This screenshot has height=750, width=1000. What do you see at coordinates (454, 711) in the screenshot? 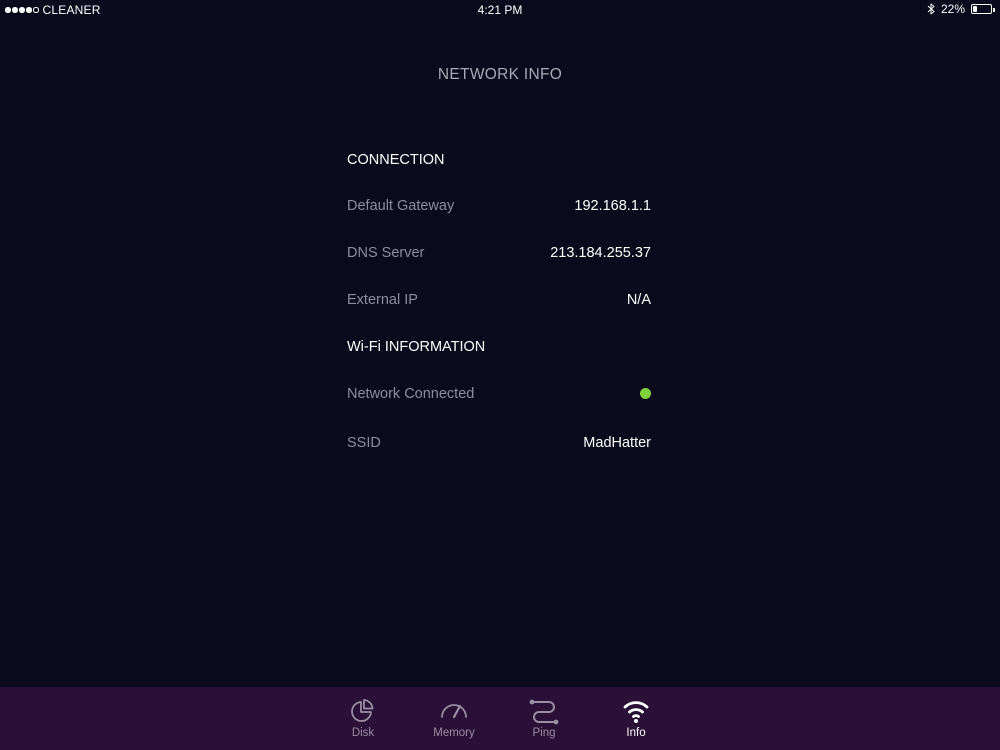
I see `gauge-icon` at bounding box center [454, 711].